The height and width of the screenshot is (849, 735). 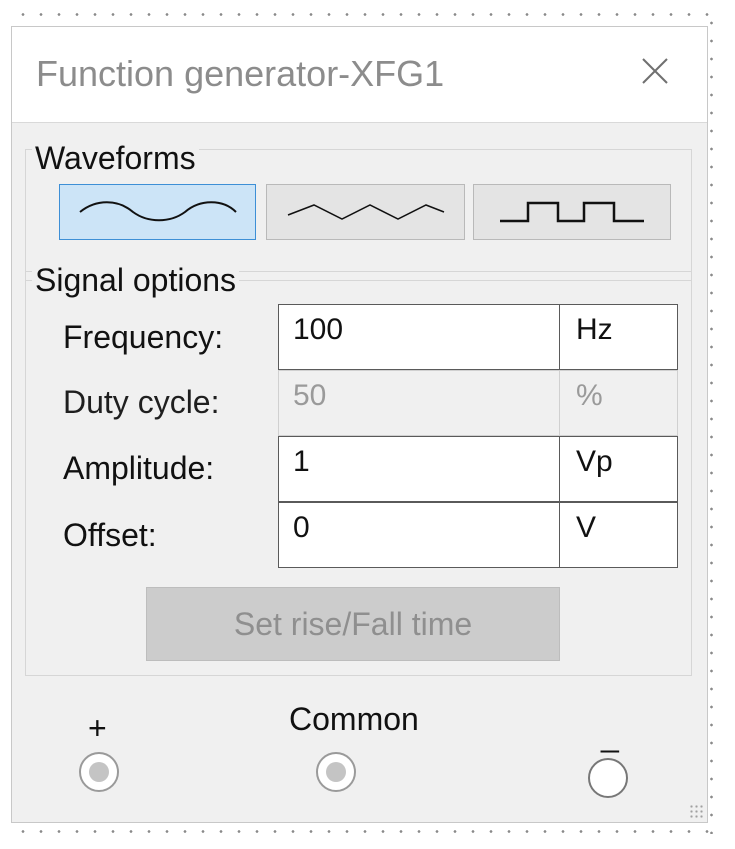 I want to click on duty-cycle-unit: %, so click(x=618, y=403).